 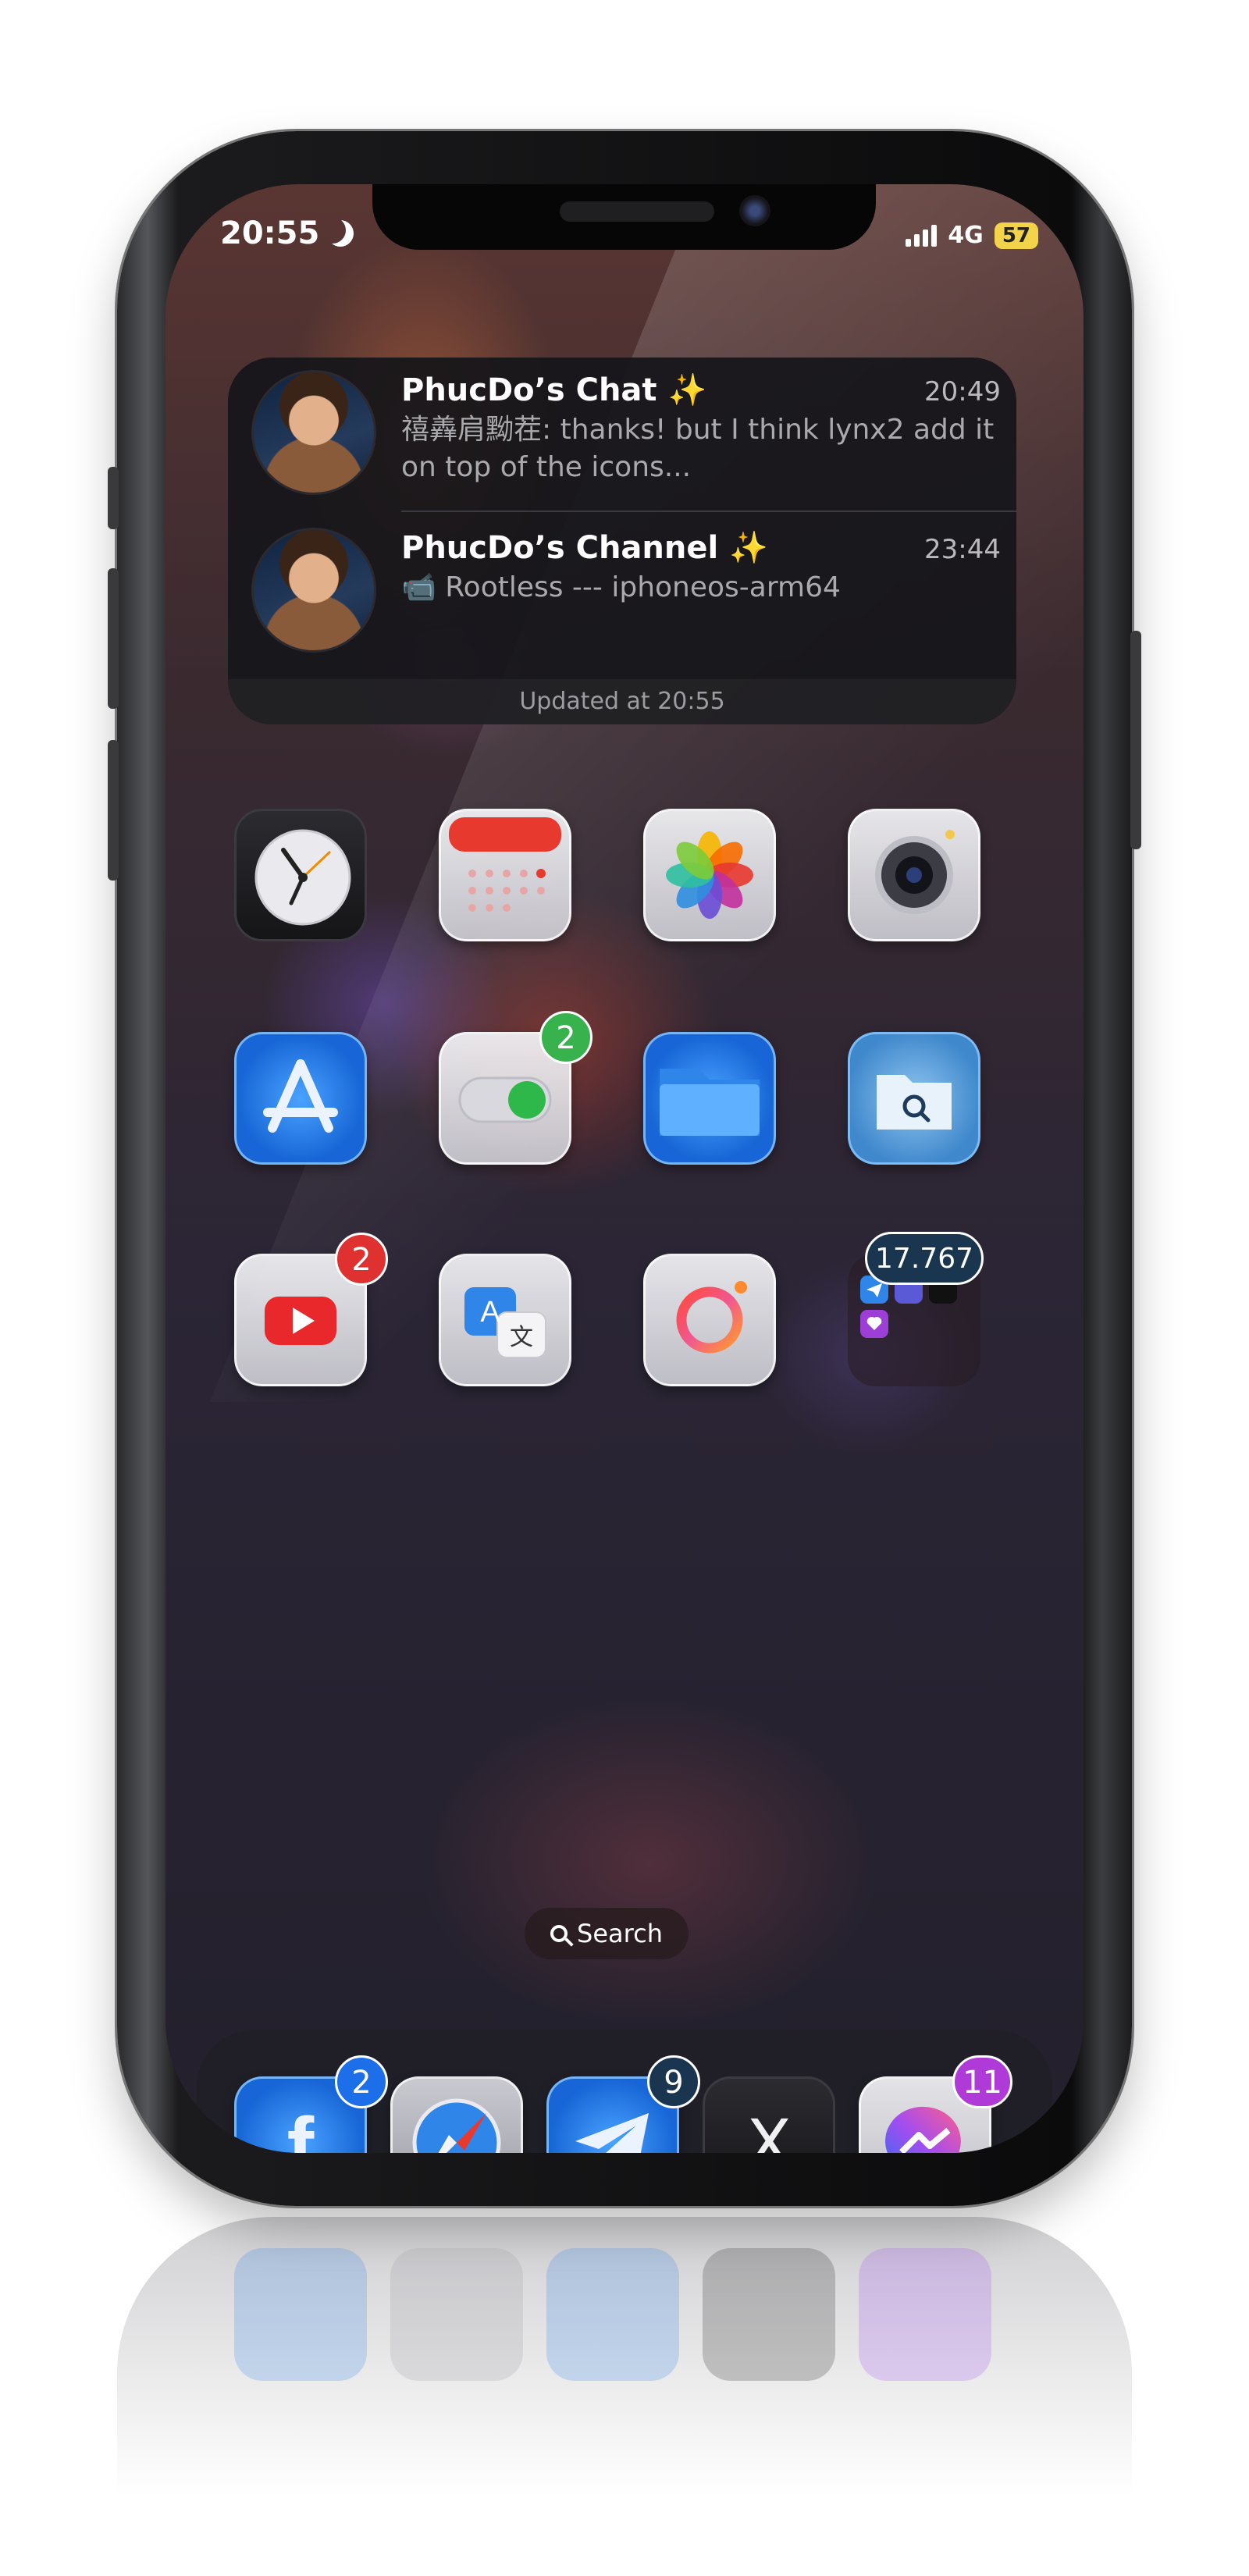 I want to click on notch, so click(x=624, y=217).